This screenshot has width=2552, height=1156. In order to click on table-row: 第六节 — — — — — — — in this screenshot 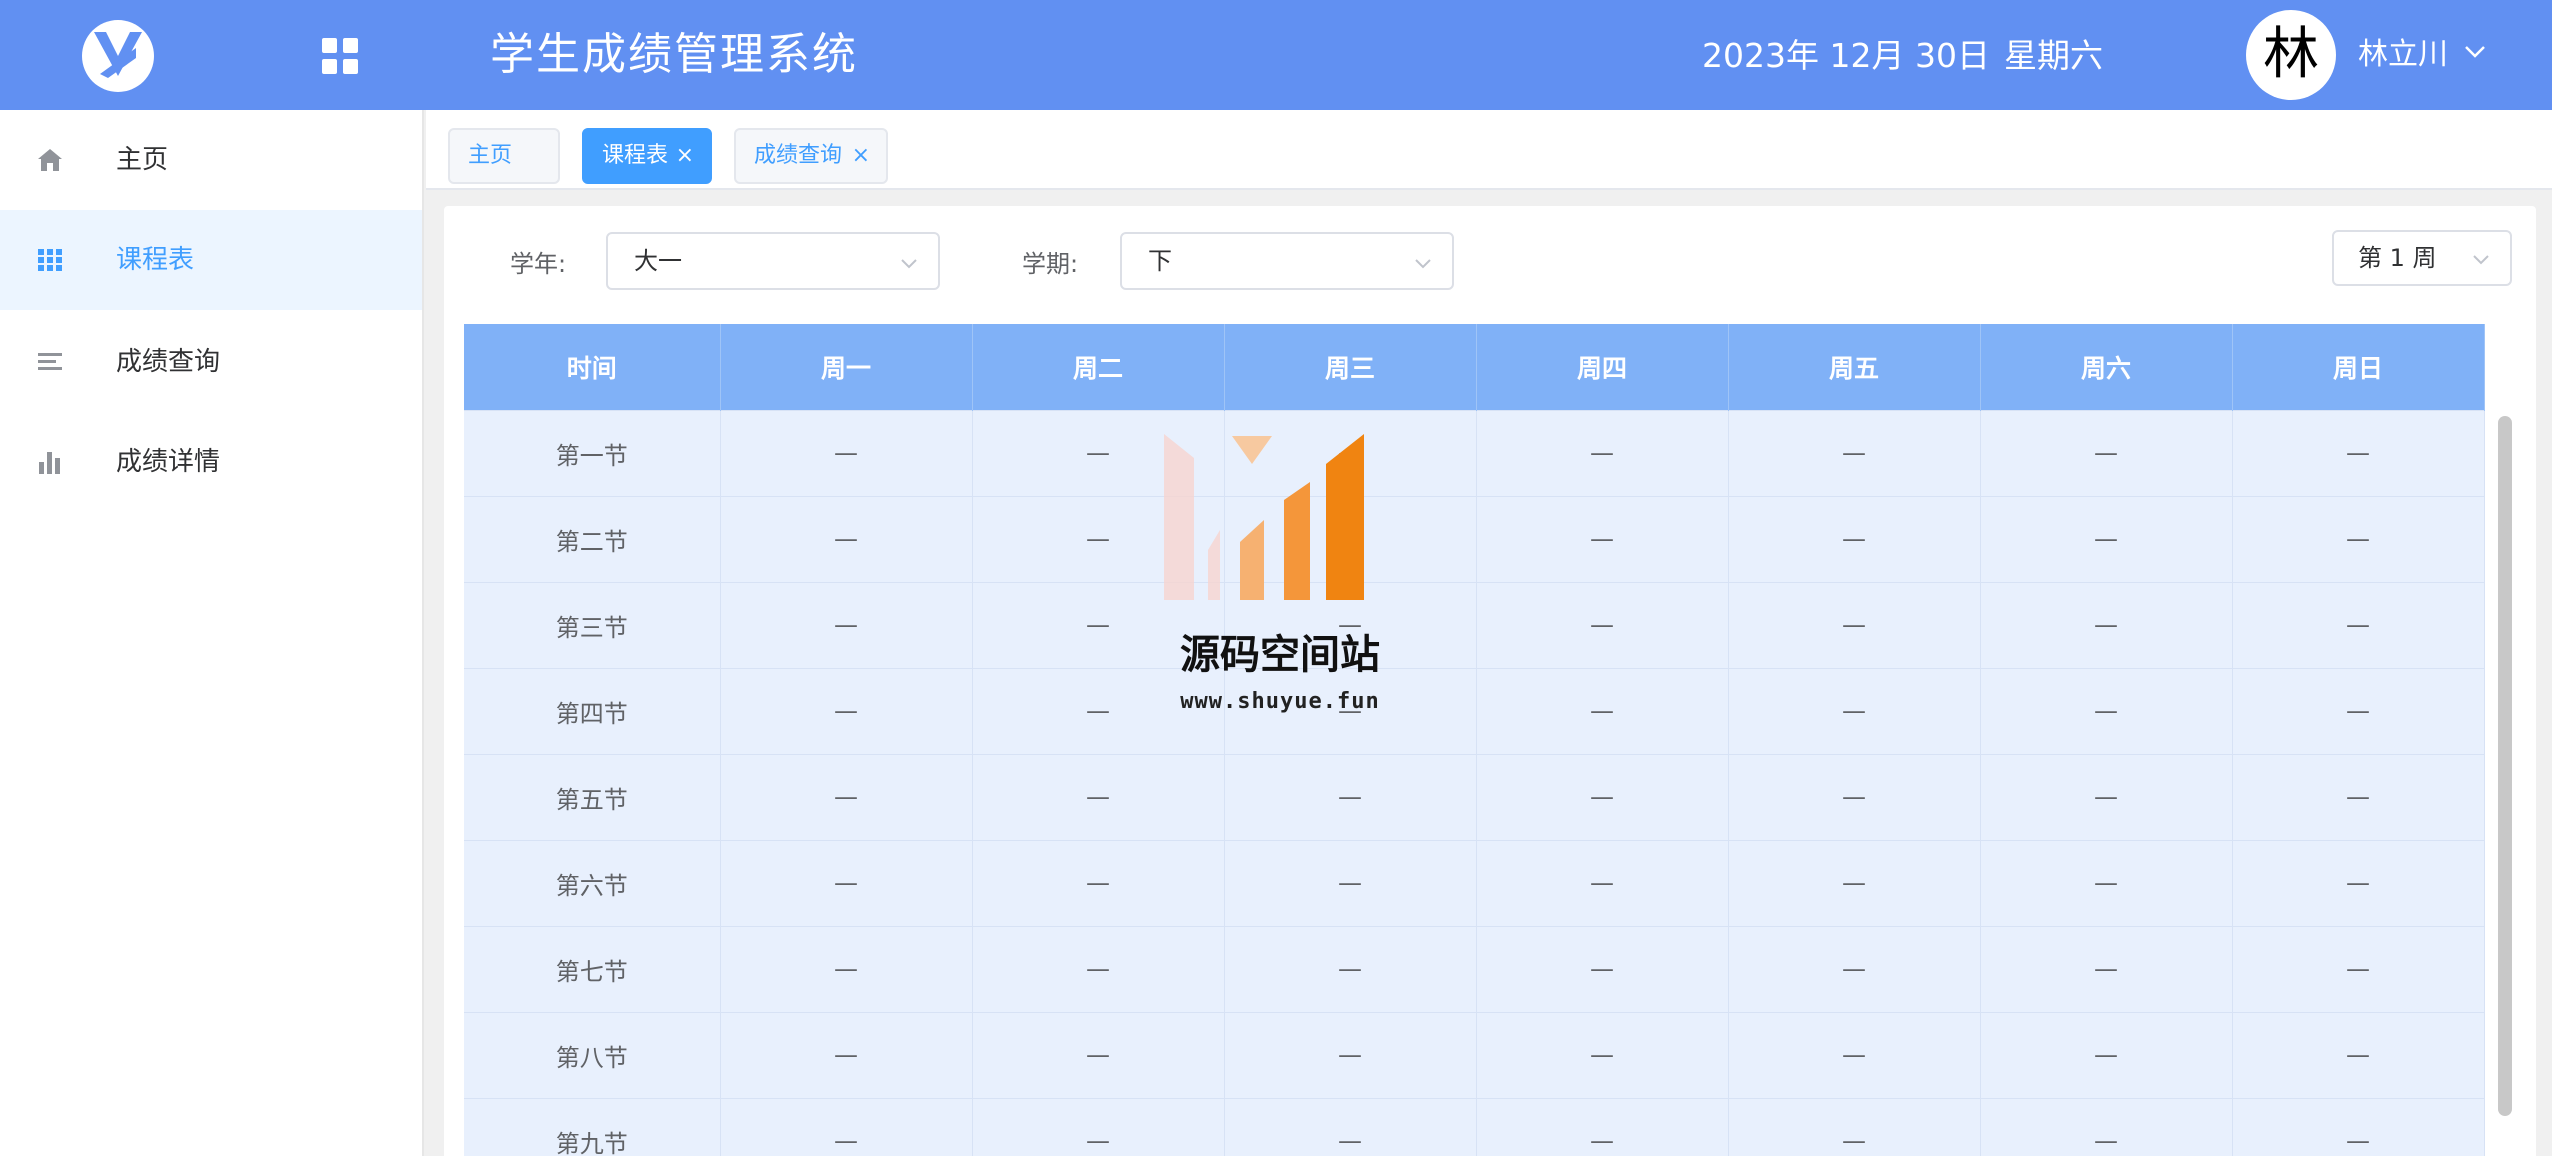, I will do `click(1474, 882)`.